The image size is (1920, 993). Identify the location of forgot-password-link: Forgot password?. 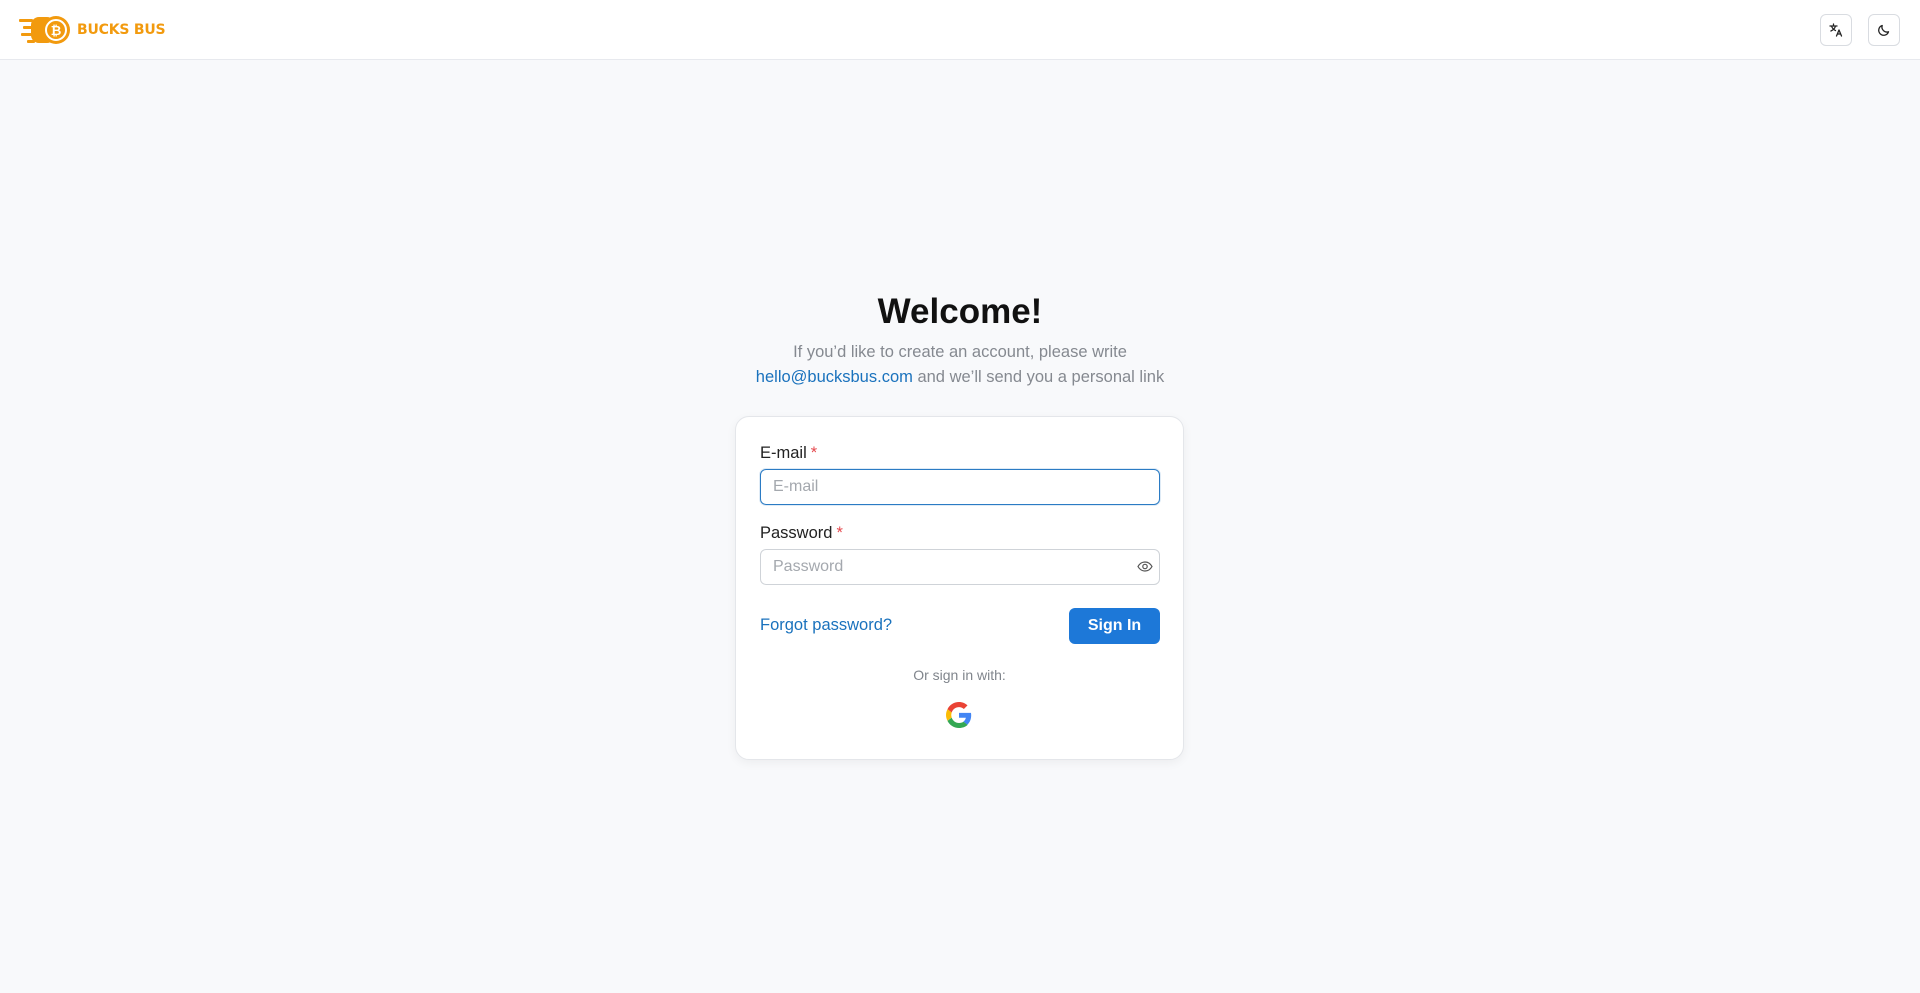
(826, 625).